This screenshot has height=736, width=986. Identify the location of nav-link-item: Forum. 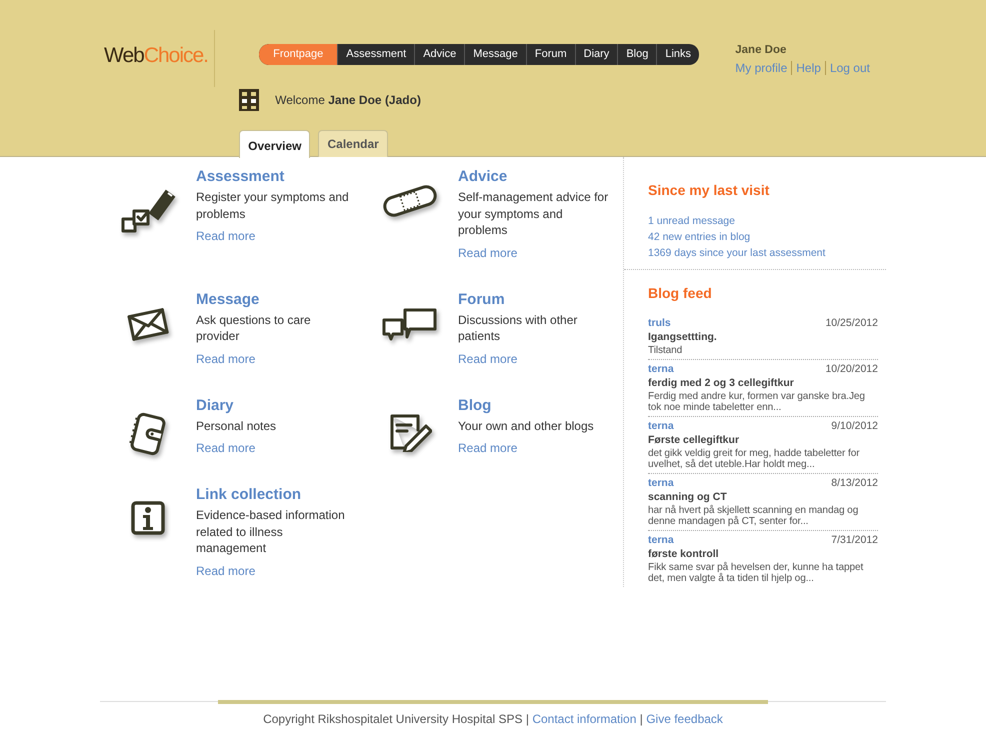
(550, 54).